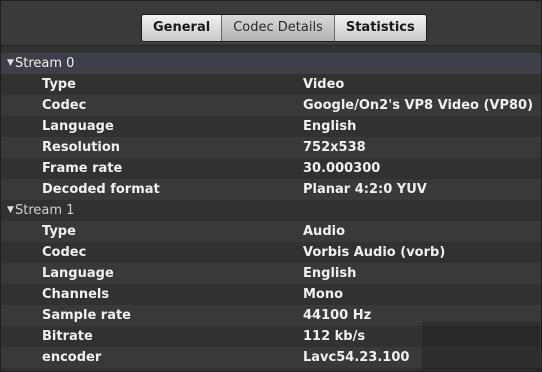 This screenshot has width=542, height=372. Describe the element at coordinates (271, 252) in the screenshot. I see `property-row: Codec Vorbis Audio (vorb)` at that location.